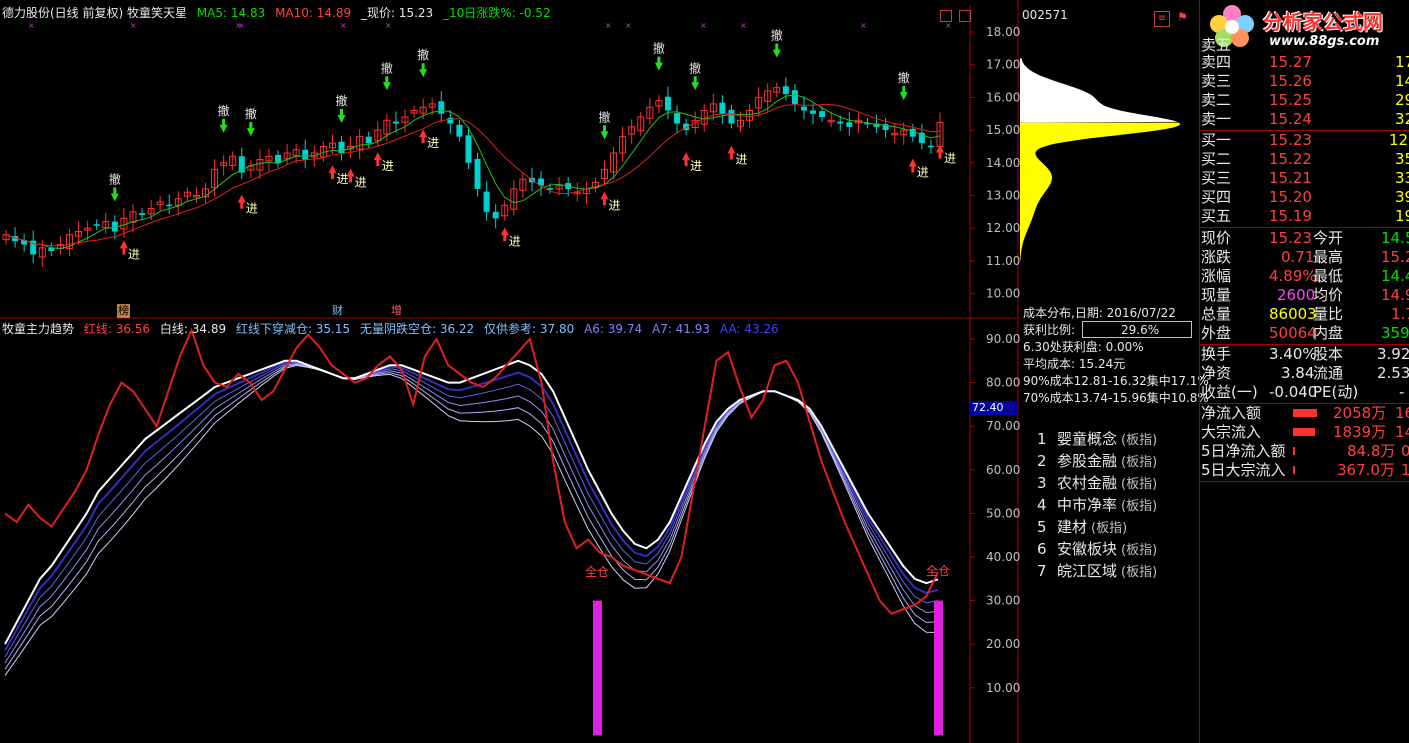 The height and width of the screenshot is (743, 1409). I want to click on stat-value: 1.7, so click(1400, 314).